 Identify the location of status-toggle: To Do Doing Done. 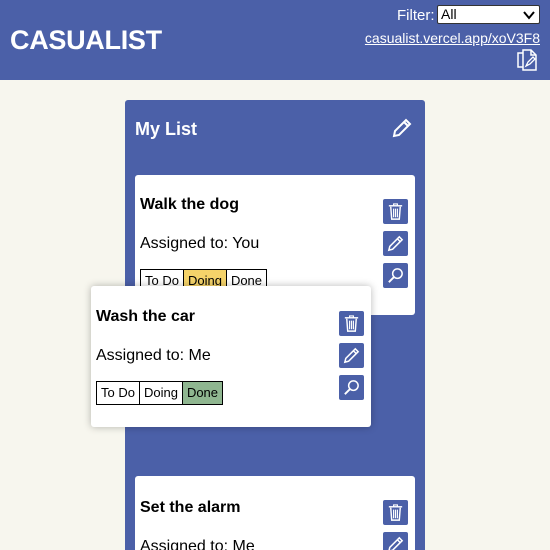
(160, 393).